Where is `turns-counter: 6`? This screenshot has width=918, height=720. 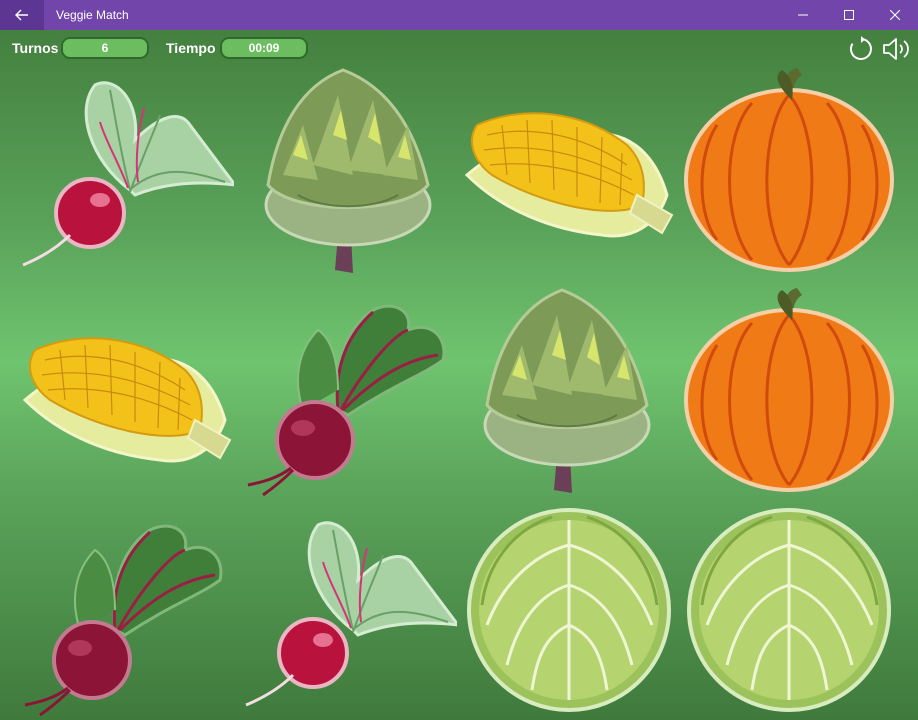
turns-counter: 6 is located at coordinates (105, 48).